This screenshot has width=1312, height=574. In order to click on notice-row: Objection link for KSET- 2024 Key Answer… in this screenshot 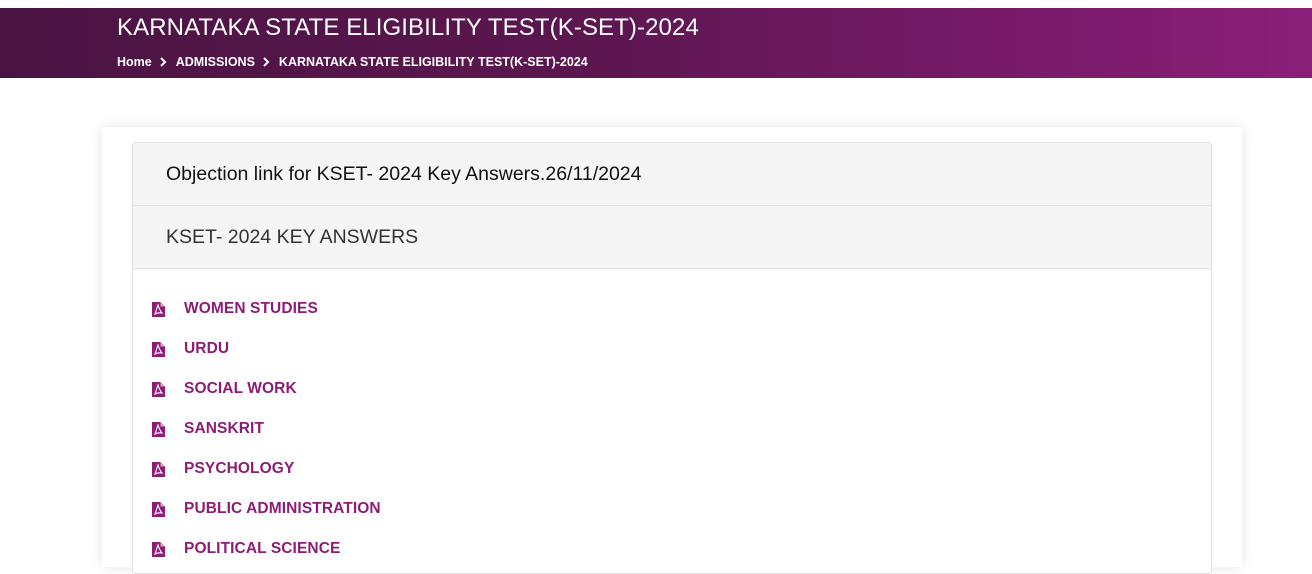, I will do `click(672, 174)`.